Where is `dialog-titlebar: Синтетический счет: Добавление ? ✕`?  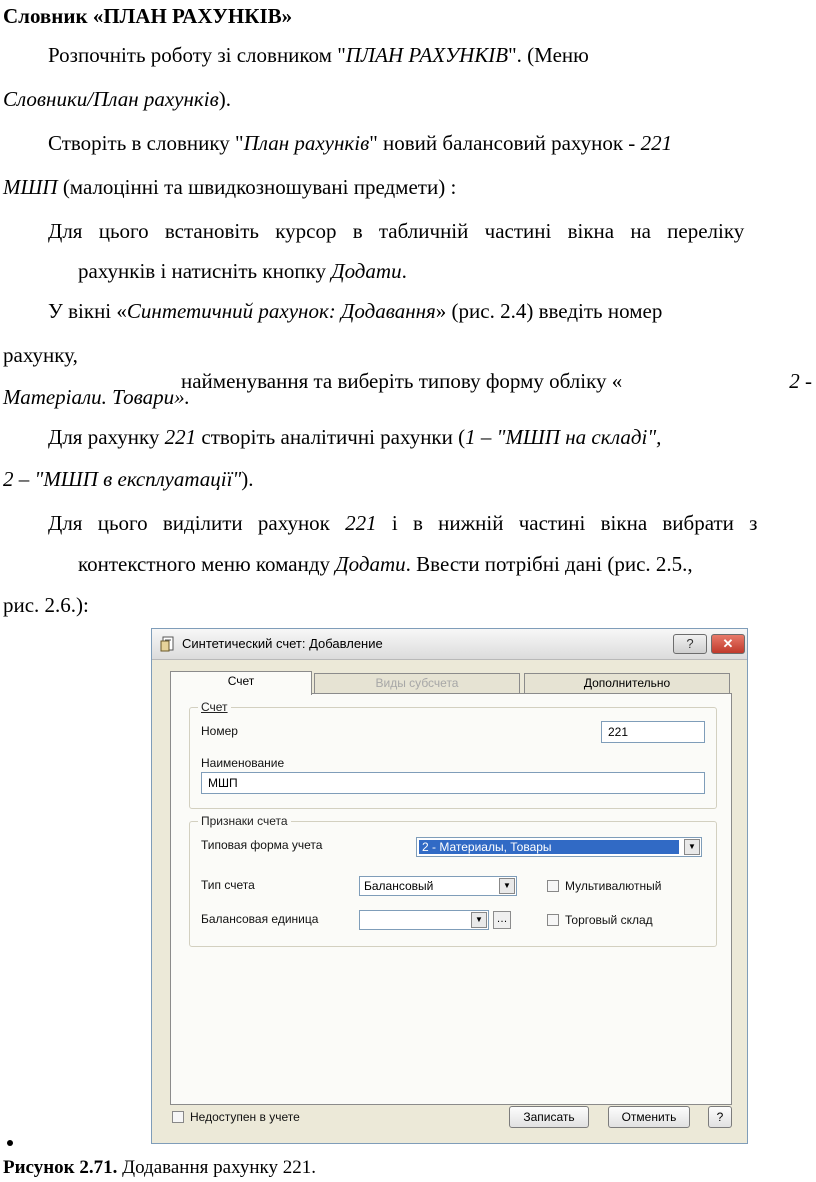
dialog-titlebar: Синтетический счет: Добавление ? ✕ is located at coordinates (449, 644).